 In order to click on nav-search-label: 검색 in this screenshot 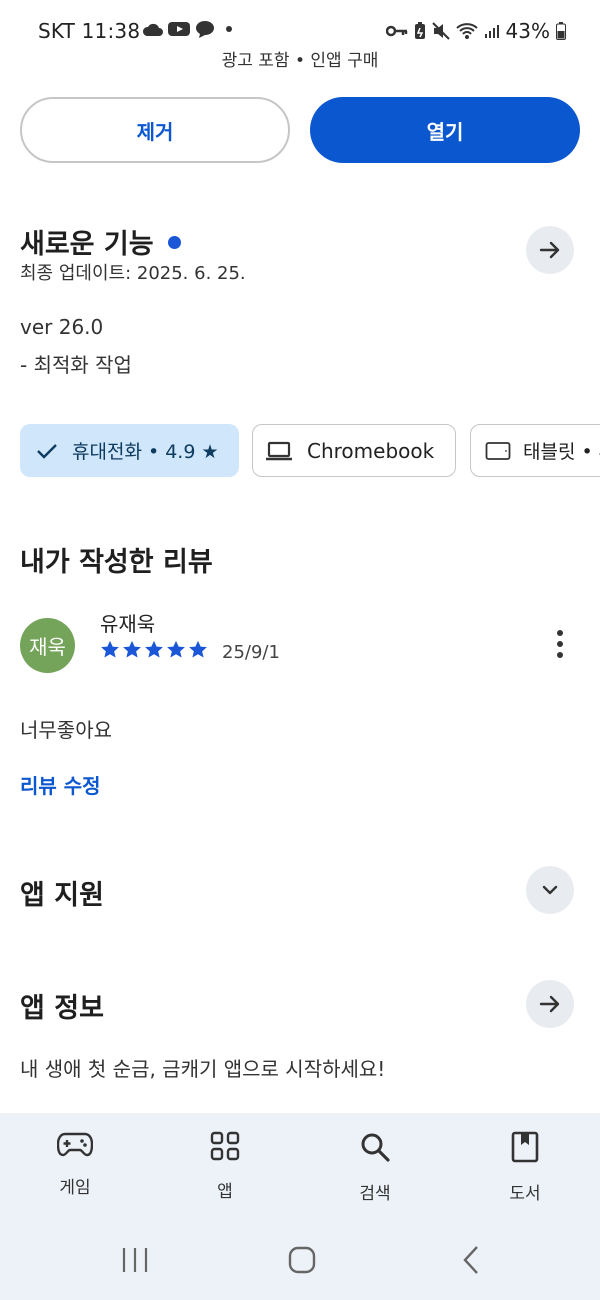, I will do `click(375, 1194)`.